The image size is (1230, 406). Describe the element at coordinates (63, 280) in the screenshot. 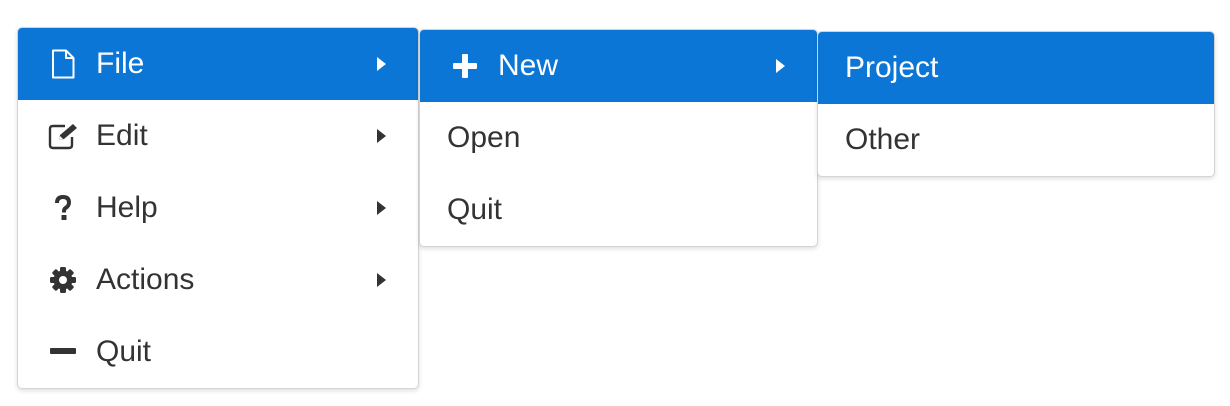

I see `gear-icon` at that location.